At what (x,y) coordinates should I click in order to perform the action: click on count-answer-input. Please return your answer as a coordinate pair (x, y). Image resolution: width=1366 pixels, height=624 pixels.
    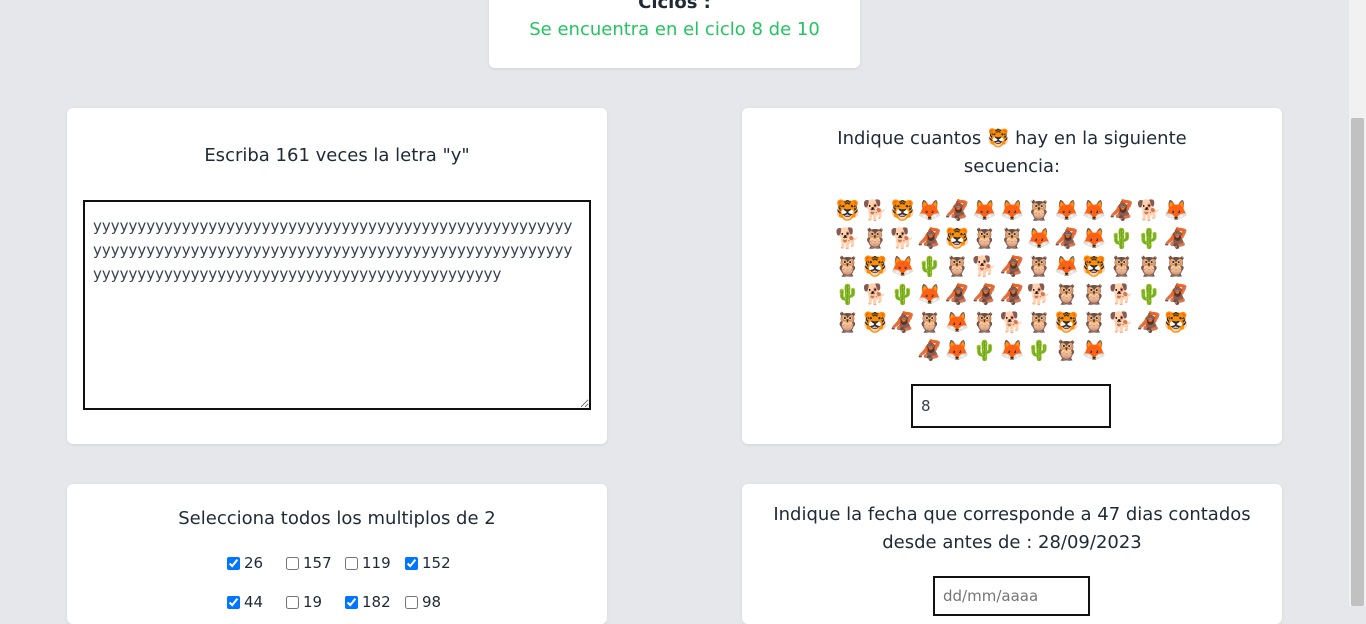
    Looking at the image, I should click on (1011, 406).